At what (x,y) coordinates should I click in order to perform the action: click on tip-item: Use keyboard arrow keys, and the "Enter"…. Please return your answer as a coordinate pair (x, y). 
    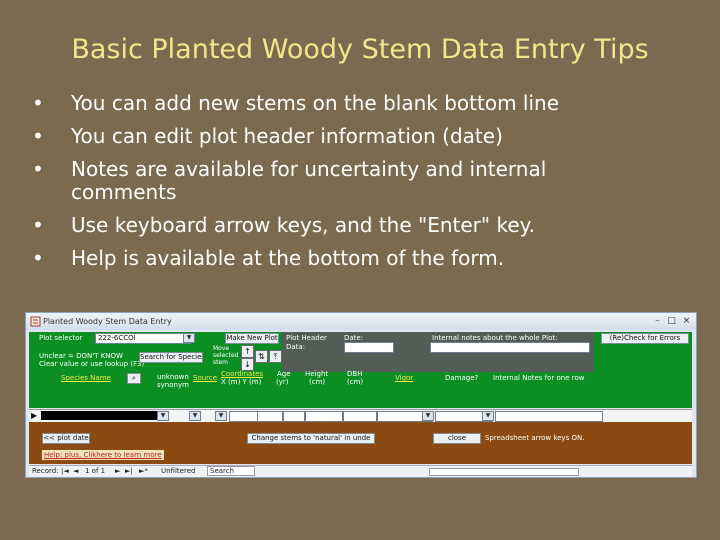
    Looking at the image, I should click on (368, 226).